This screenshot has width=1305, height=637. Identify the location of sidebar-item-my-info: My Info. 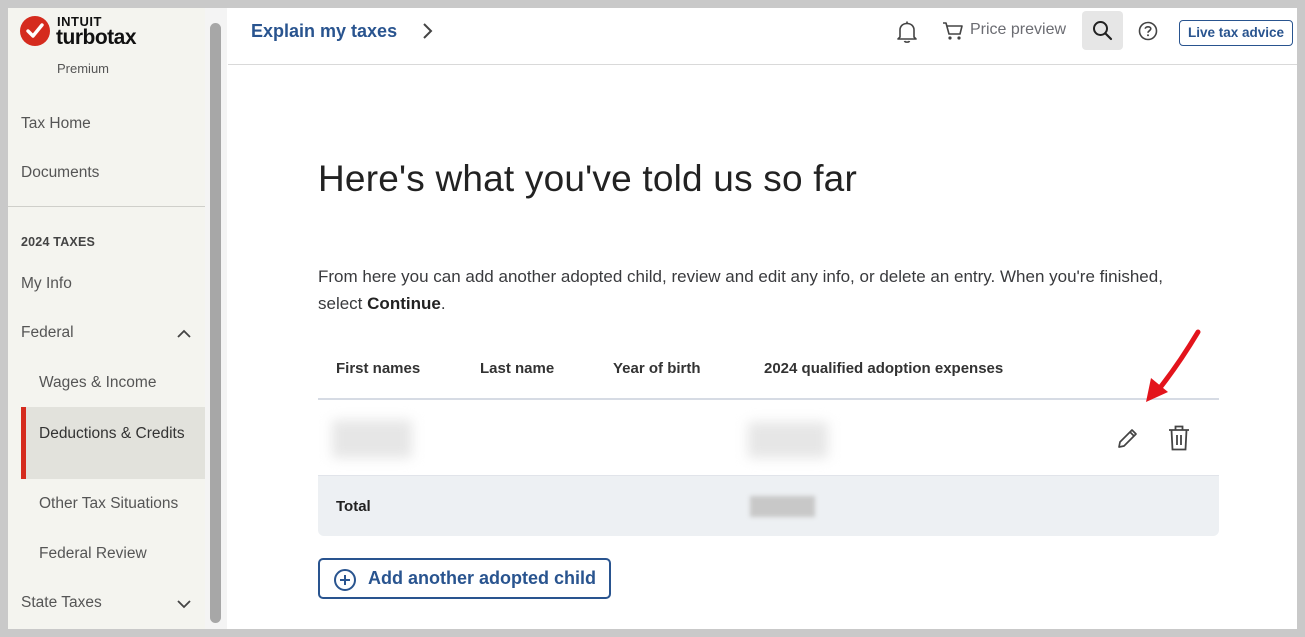
(106, 284).